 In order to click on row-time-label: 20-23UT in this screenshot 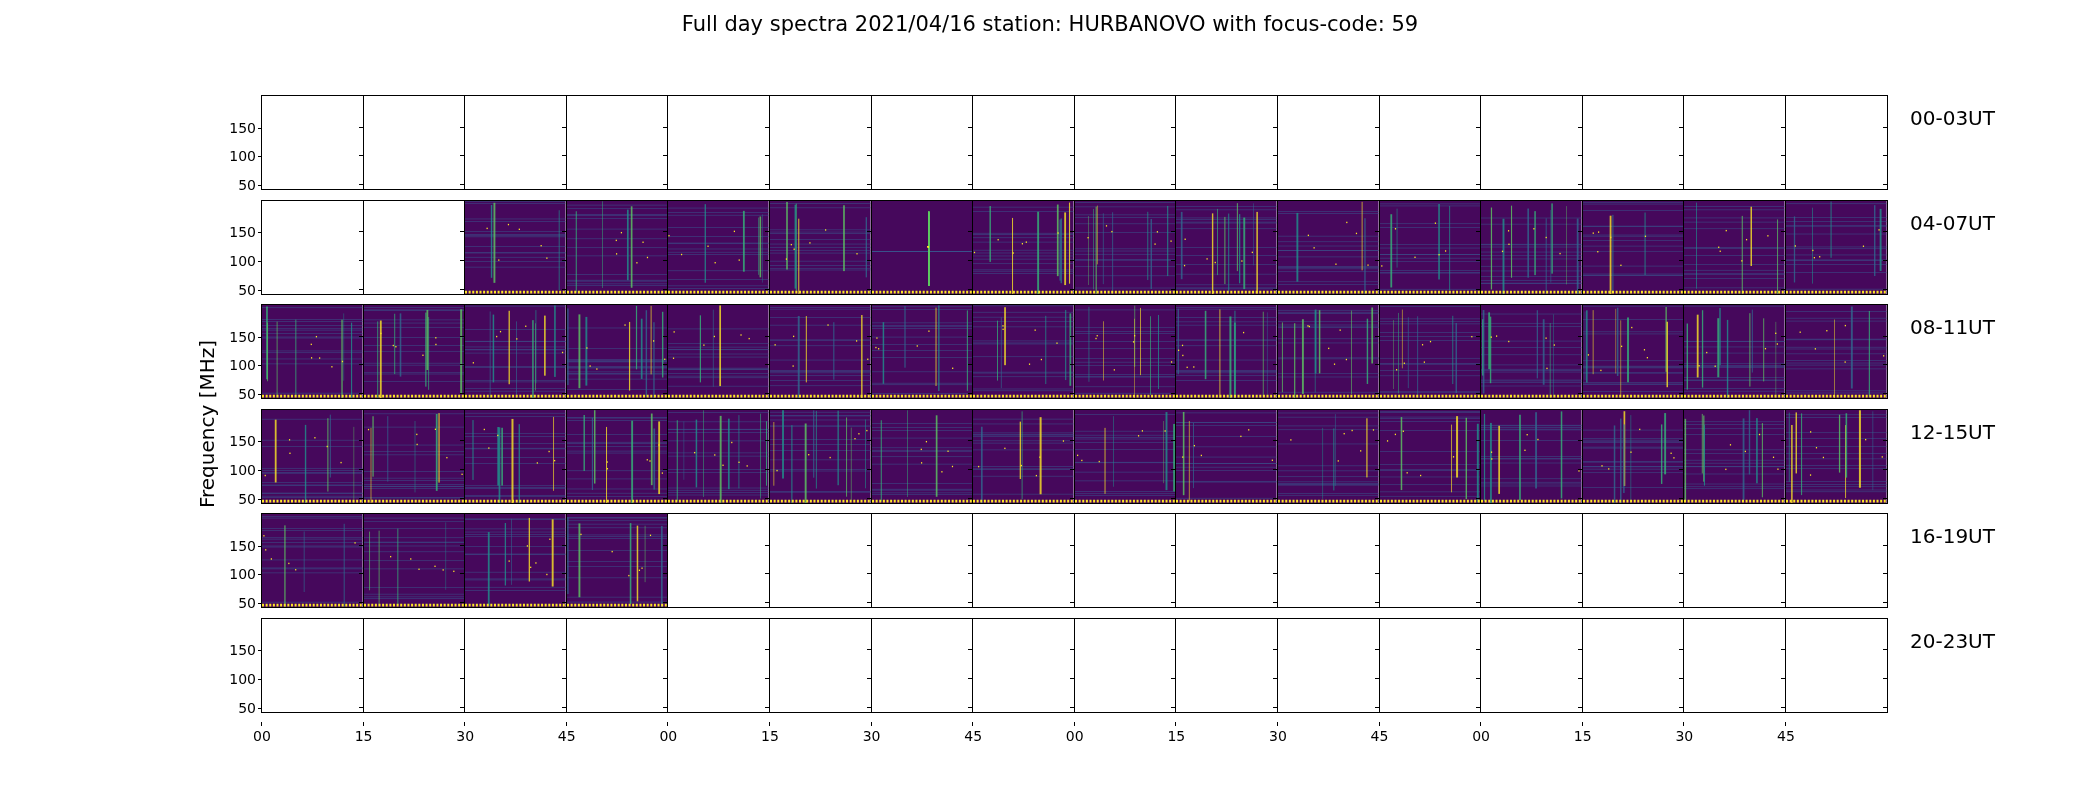, I will do `click(1952, 640)`.